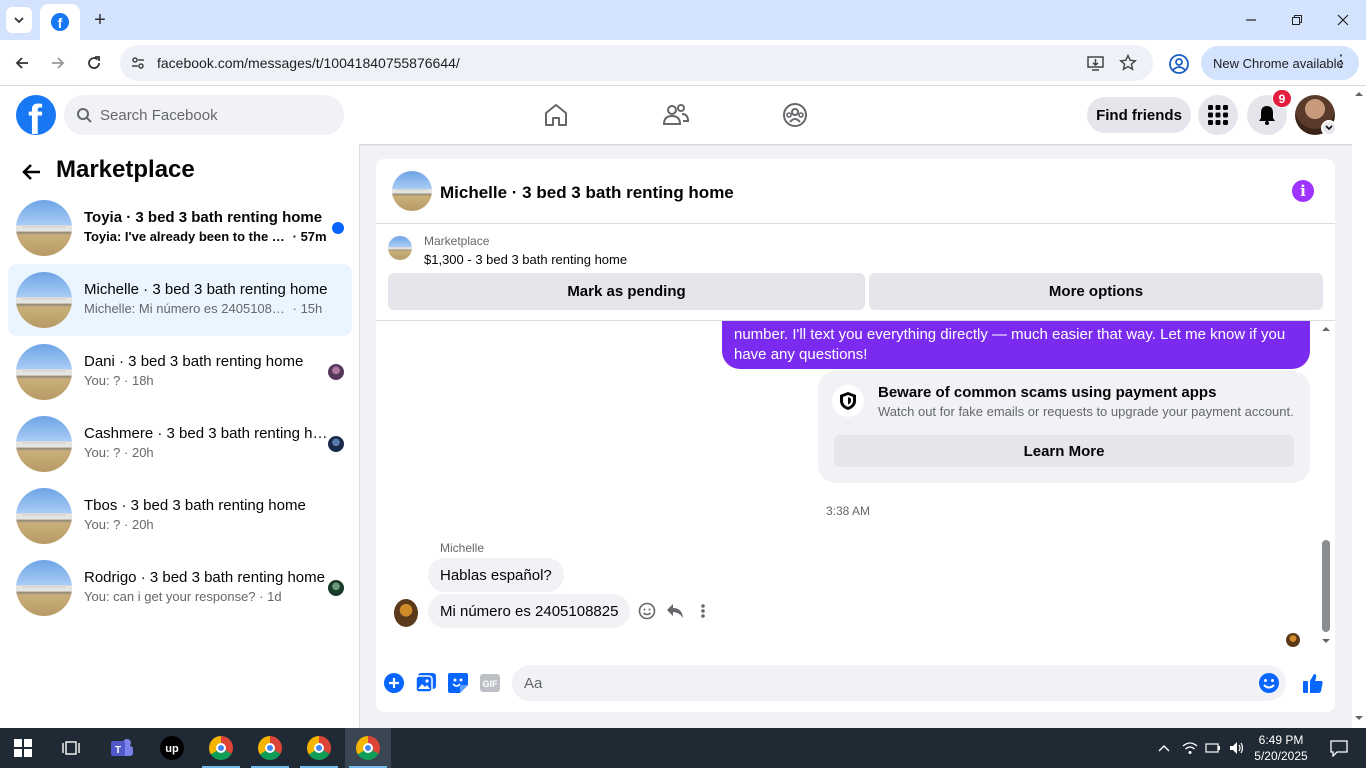  What do you see at coordinates (406, 613) in the screenshot?
I see `sender-avatar` at bounding box center [406, 613].